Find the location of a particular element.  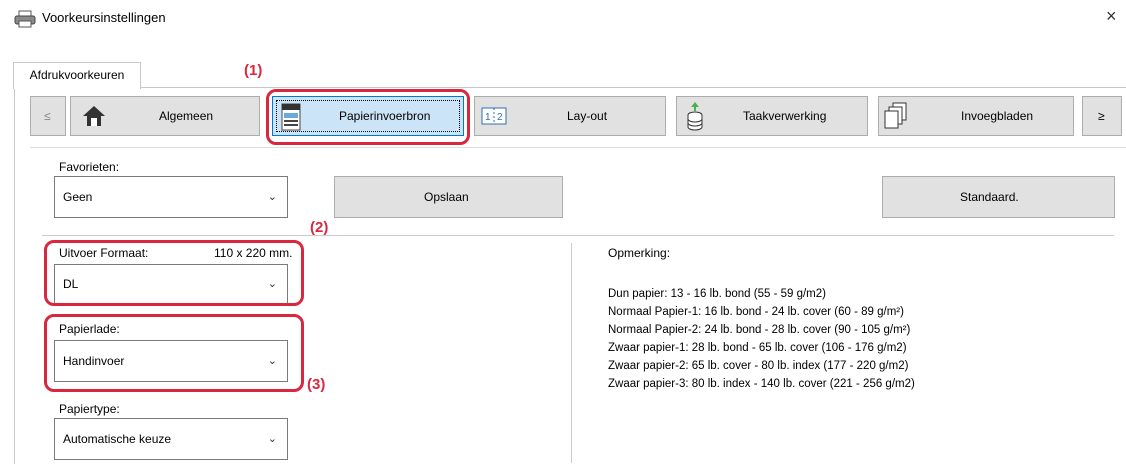

nav-label-taakverwerking: Taakverwerking is located at coordinates (785, 116).